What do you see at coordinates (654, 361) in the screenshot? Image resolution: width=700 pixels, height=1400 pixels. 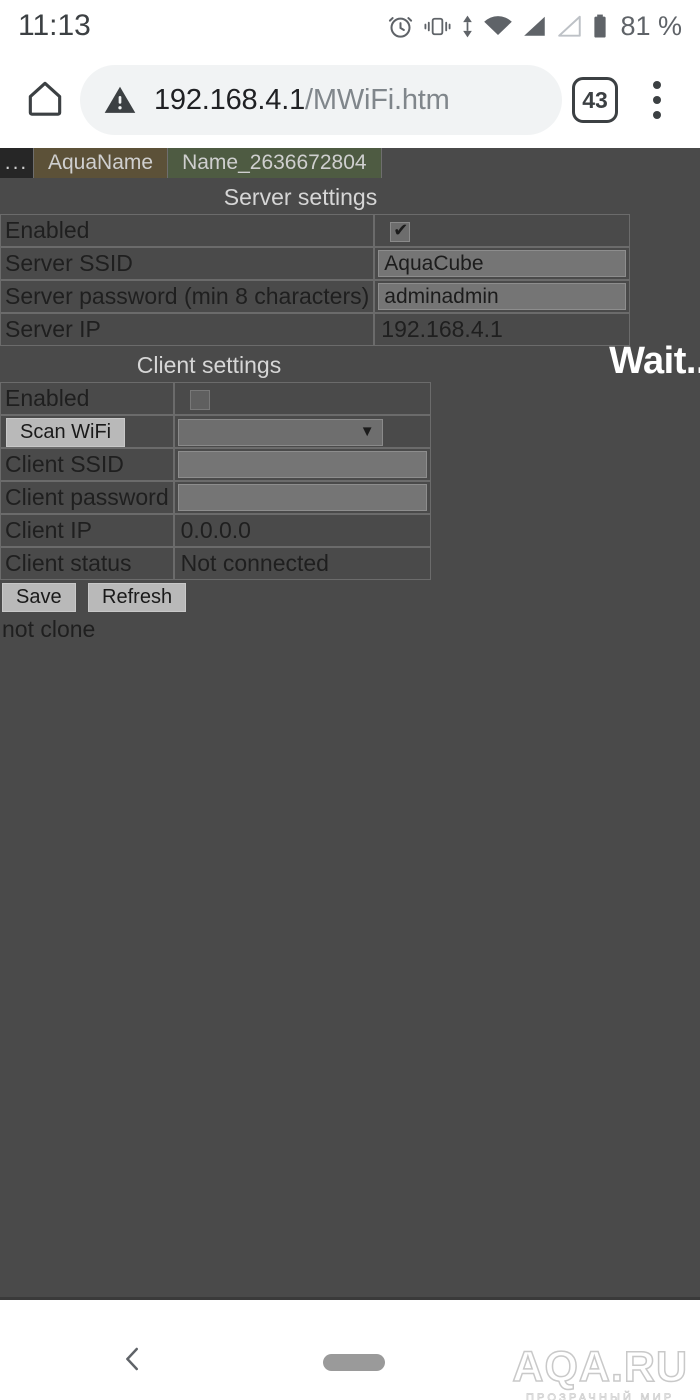 I see `wait-status-overlay: Wait..` at bounding box center [654, 361].